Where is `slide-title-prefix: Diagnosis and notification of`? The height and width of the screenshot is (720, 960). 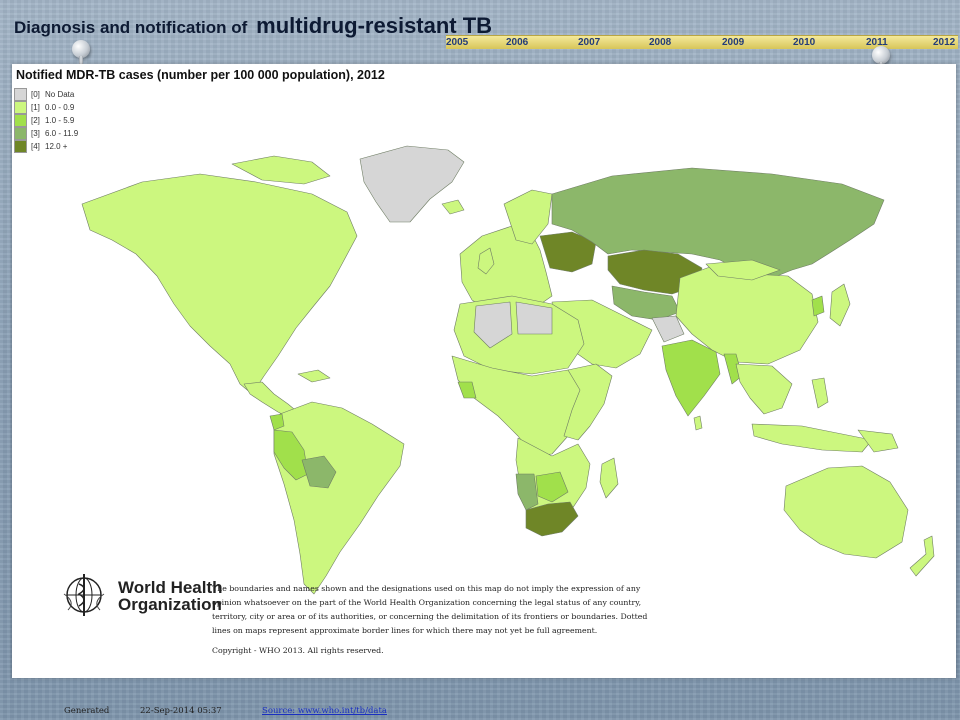 slide-title-prefix: Diagnosis and notification of is located at coordinates (131, 27).